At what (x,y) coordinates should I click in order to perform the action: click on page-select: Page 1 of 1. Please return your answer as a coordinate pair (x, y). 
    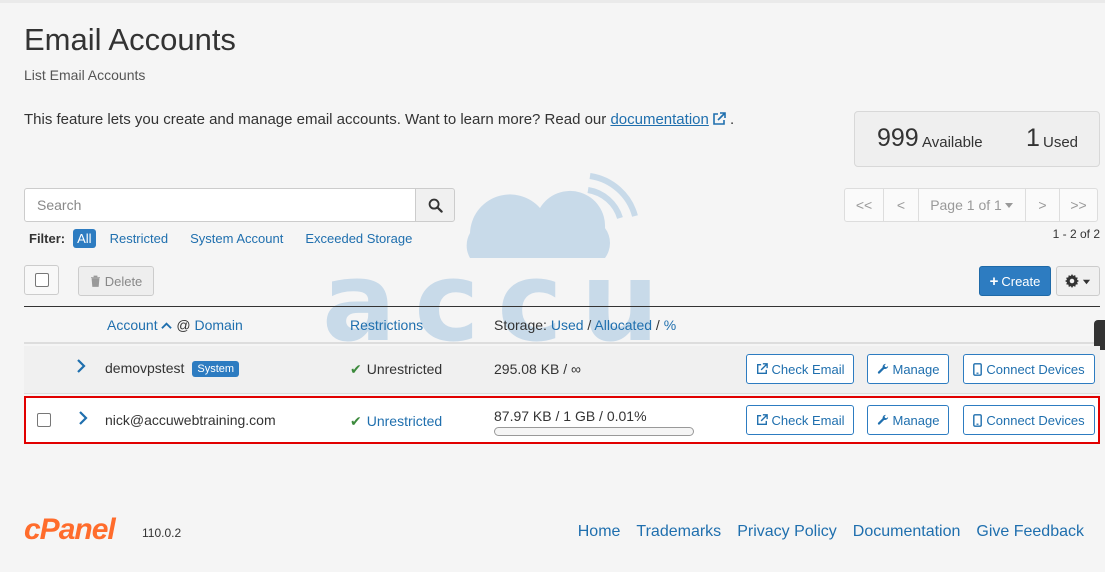
    Looking at the image, I should click on (972, 205).